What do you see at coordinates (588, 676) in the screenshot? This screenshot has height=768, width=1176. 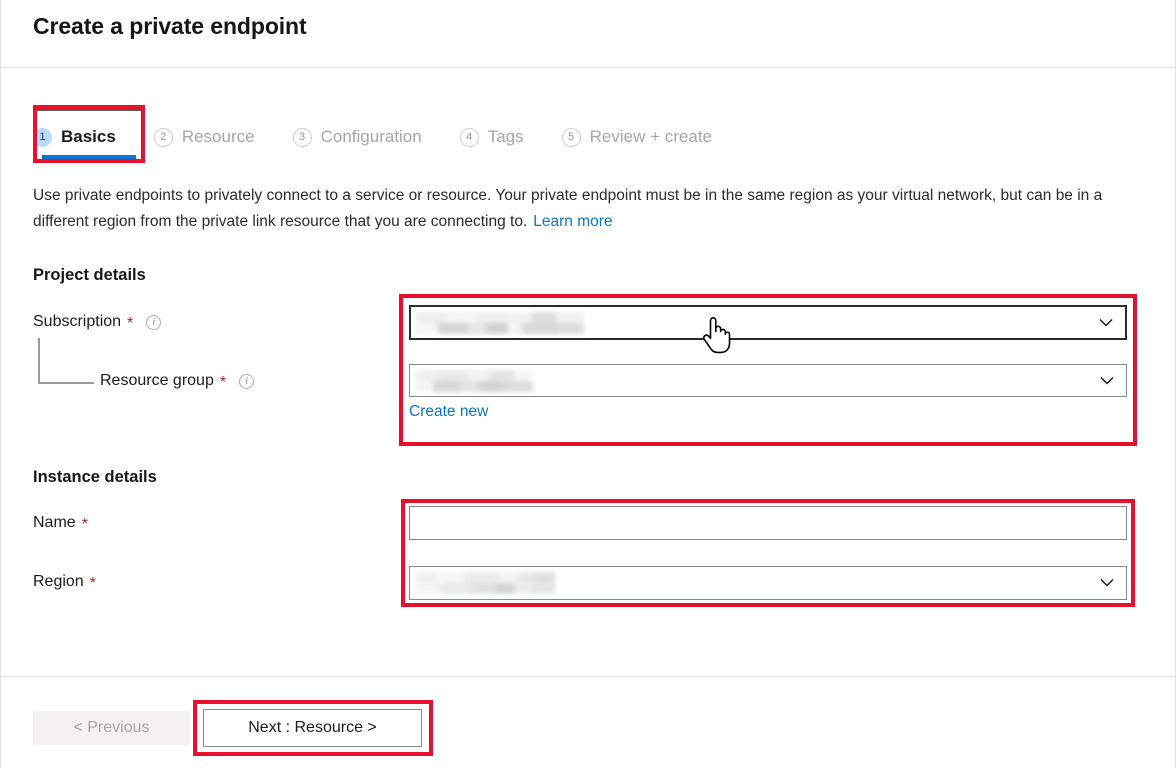 I see `footer-divider` at bounding box center [588, 676].